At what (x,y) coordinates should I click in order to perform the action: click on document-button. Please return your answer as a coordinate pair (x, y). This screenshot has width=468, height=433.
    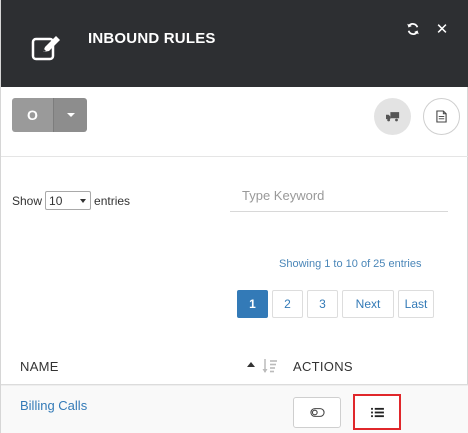
    Looking at the image, I should click on (441, 116).